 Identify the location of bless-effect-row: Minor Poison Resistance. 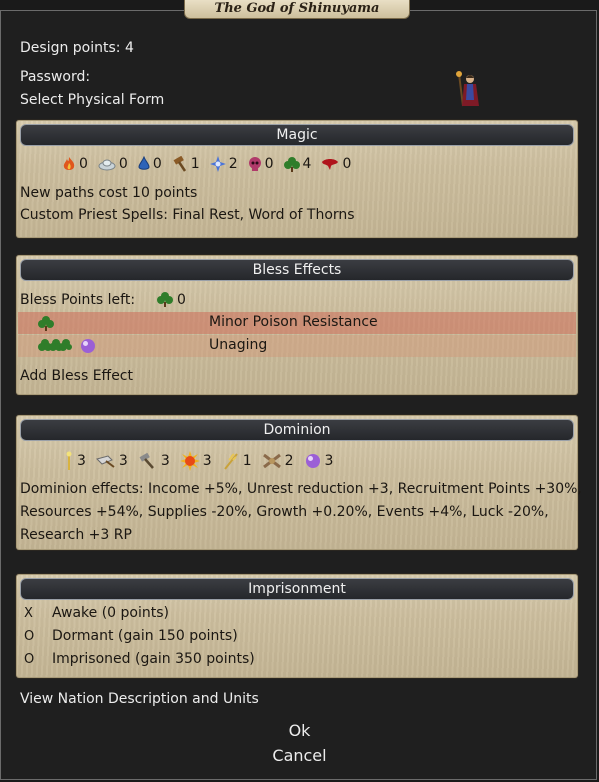
(297, 323).